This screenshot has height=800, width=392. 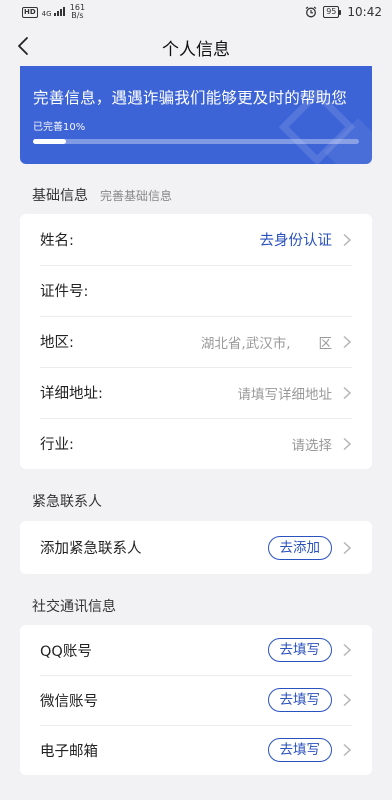 What do you see at coordinates (71, 394) in the screenshot?
I see `address-label: 详细地址:` at bounding box center [71, 394].